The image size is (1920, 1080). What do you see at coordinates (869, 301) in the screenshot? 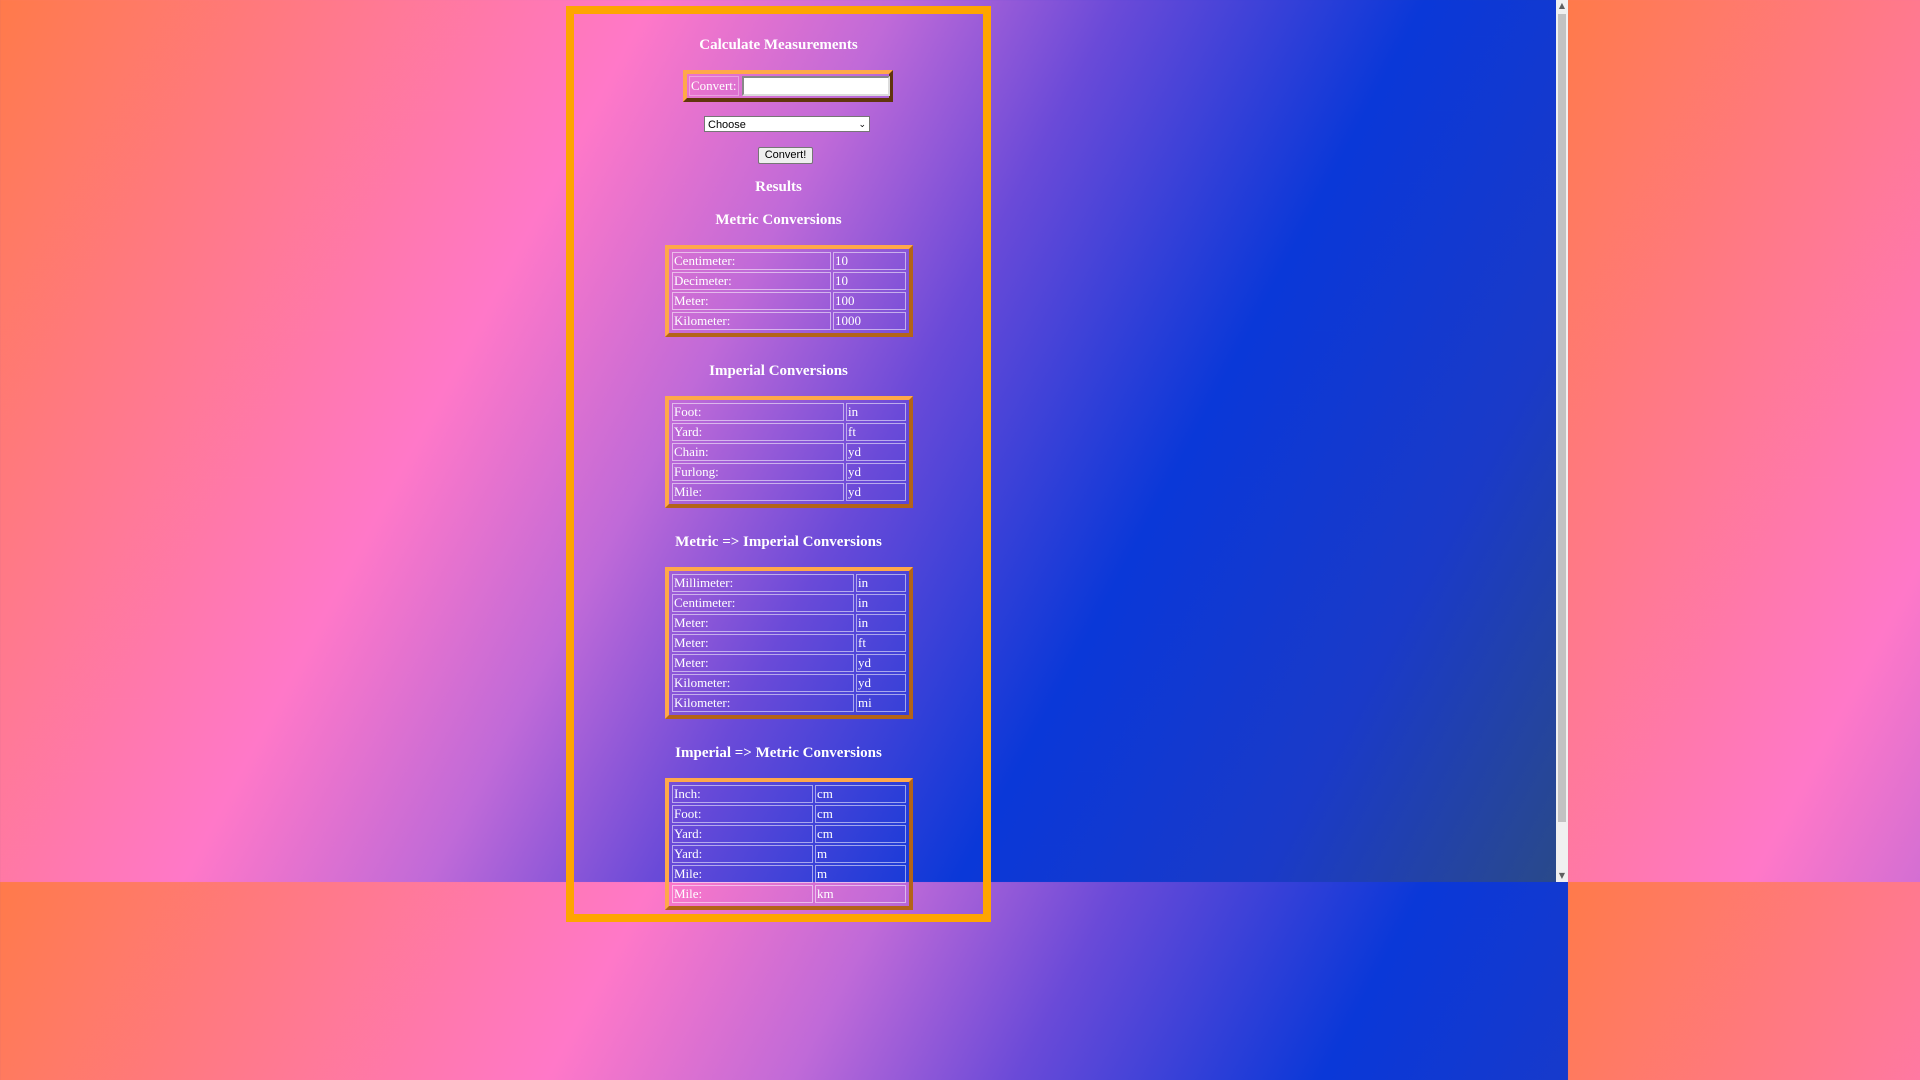
I see `row-value: 100` at bounding box center [869, 301].